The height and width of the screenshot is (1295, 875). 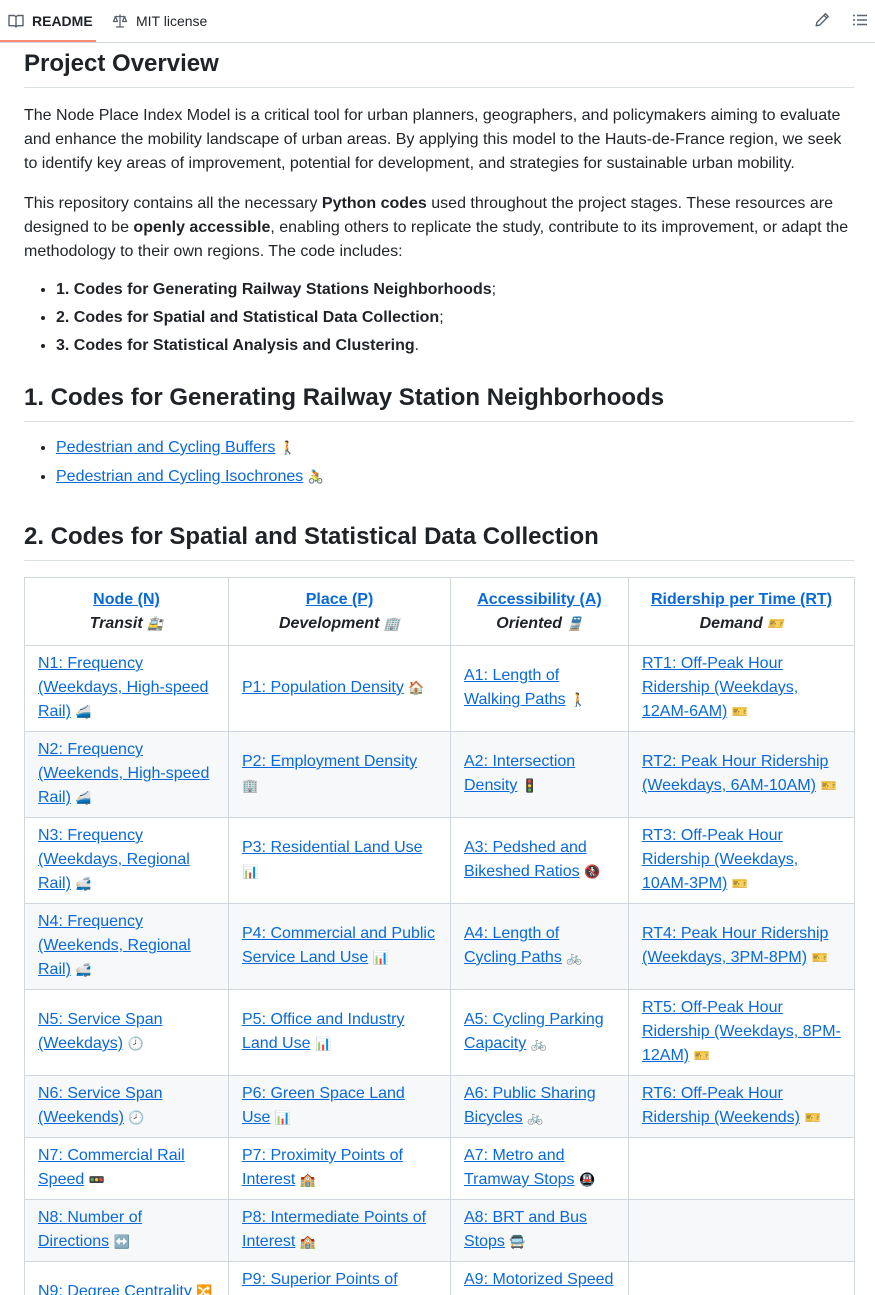 I want to click on outline-button, so click(x=860, y=20).